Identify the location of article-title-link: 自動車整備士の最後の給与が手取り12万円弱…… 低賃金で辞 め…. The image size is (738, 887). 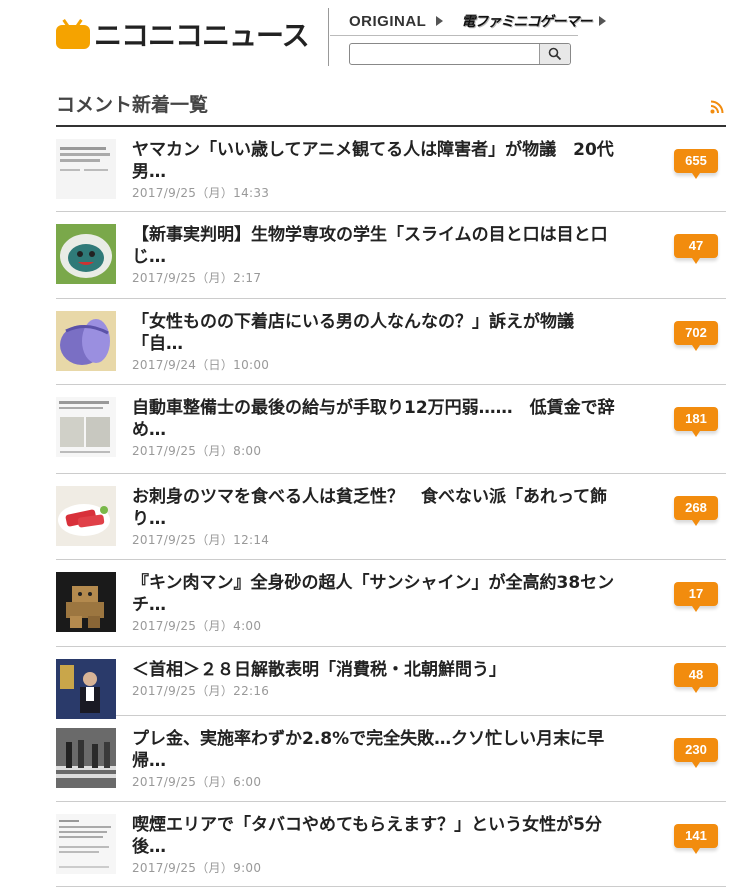
(392, 419).